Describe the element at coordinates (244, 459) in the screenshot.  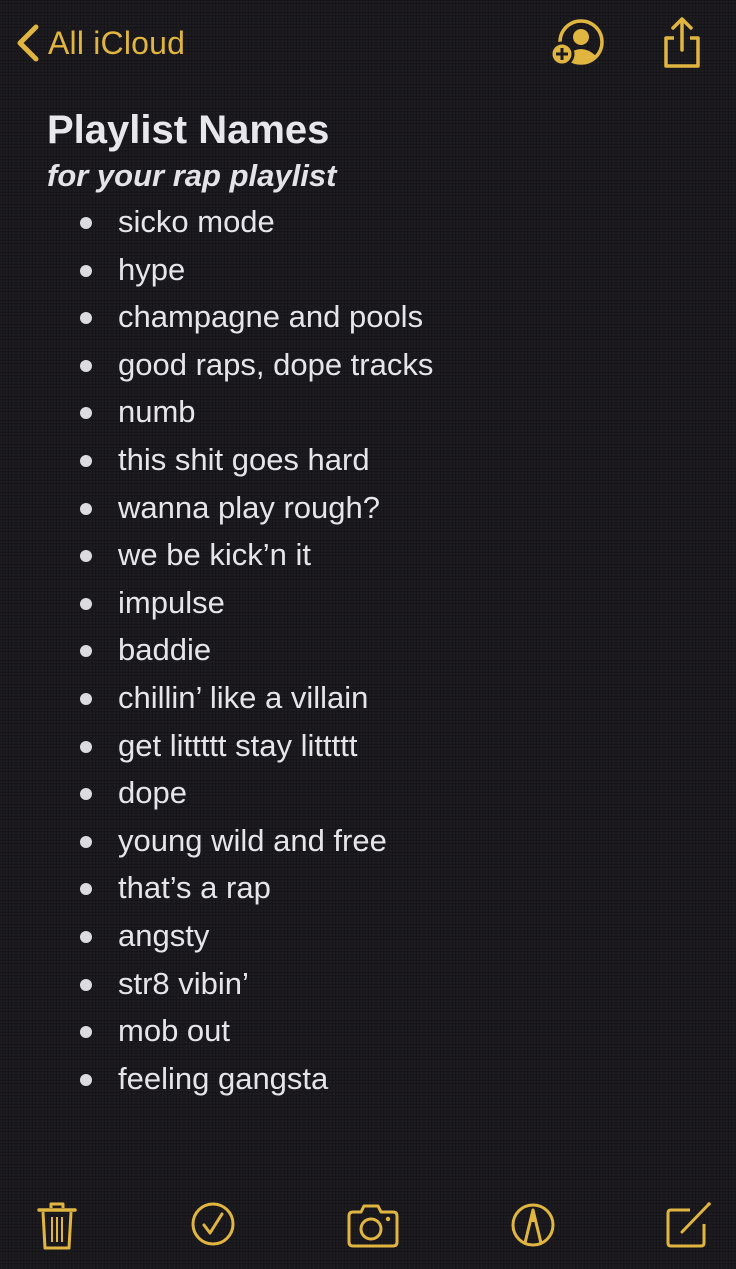
I see `list-item-text: this shit goes hard` at that location.